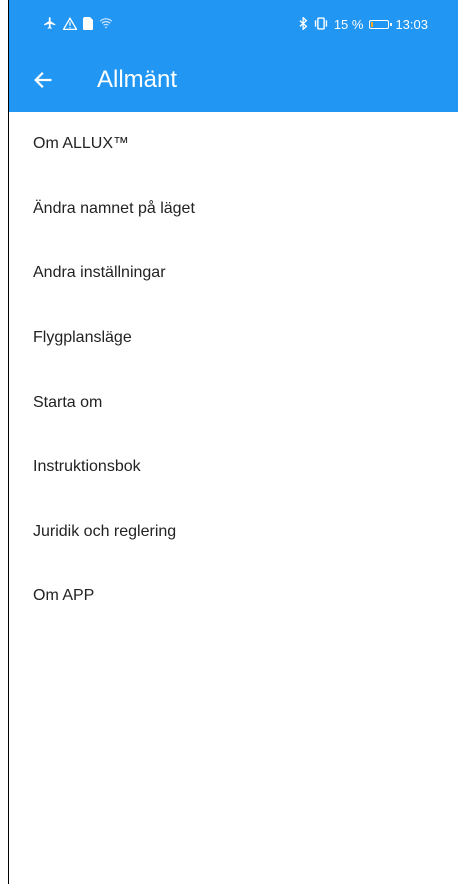 This screenshot has height=884, width=458. Describe the element at coordinates (233, 596) in the screenshot. I see `menu-item-about-app: Om APP` at that location.